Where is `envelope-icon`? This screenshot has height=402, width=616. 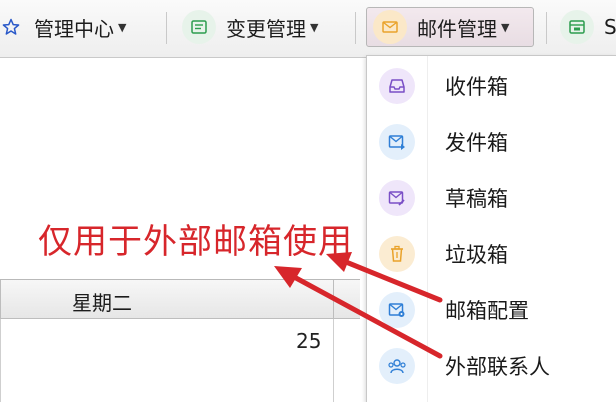 envelope-icon is located at coordinates (390, 27).